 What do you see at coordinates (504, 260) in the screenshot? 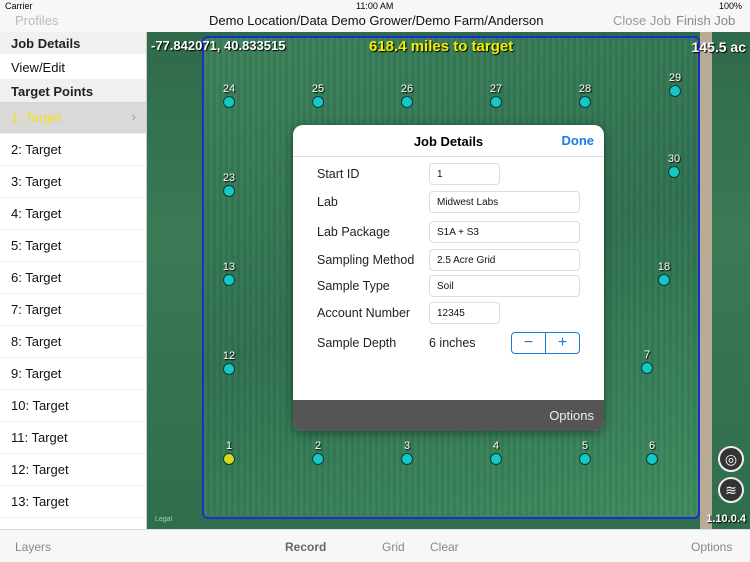
I see `field-input: 2.5 Acre Grid` at bounding box center [504, 260].